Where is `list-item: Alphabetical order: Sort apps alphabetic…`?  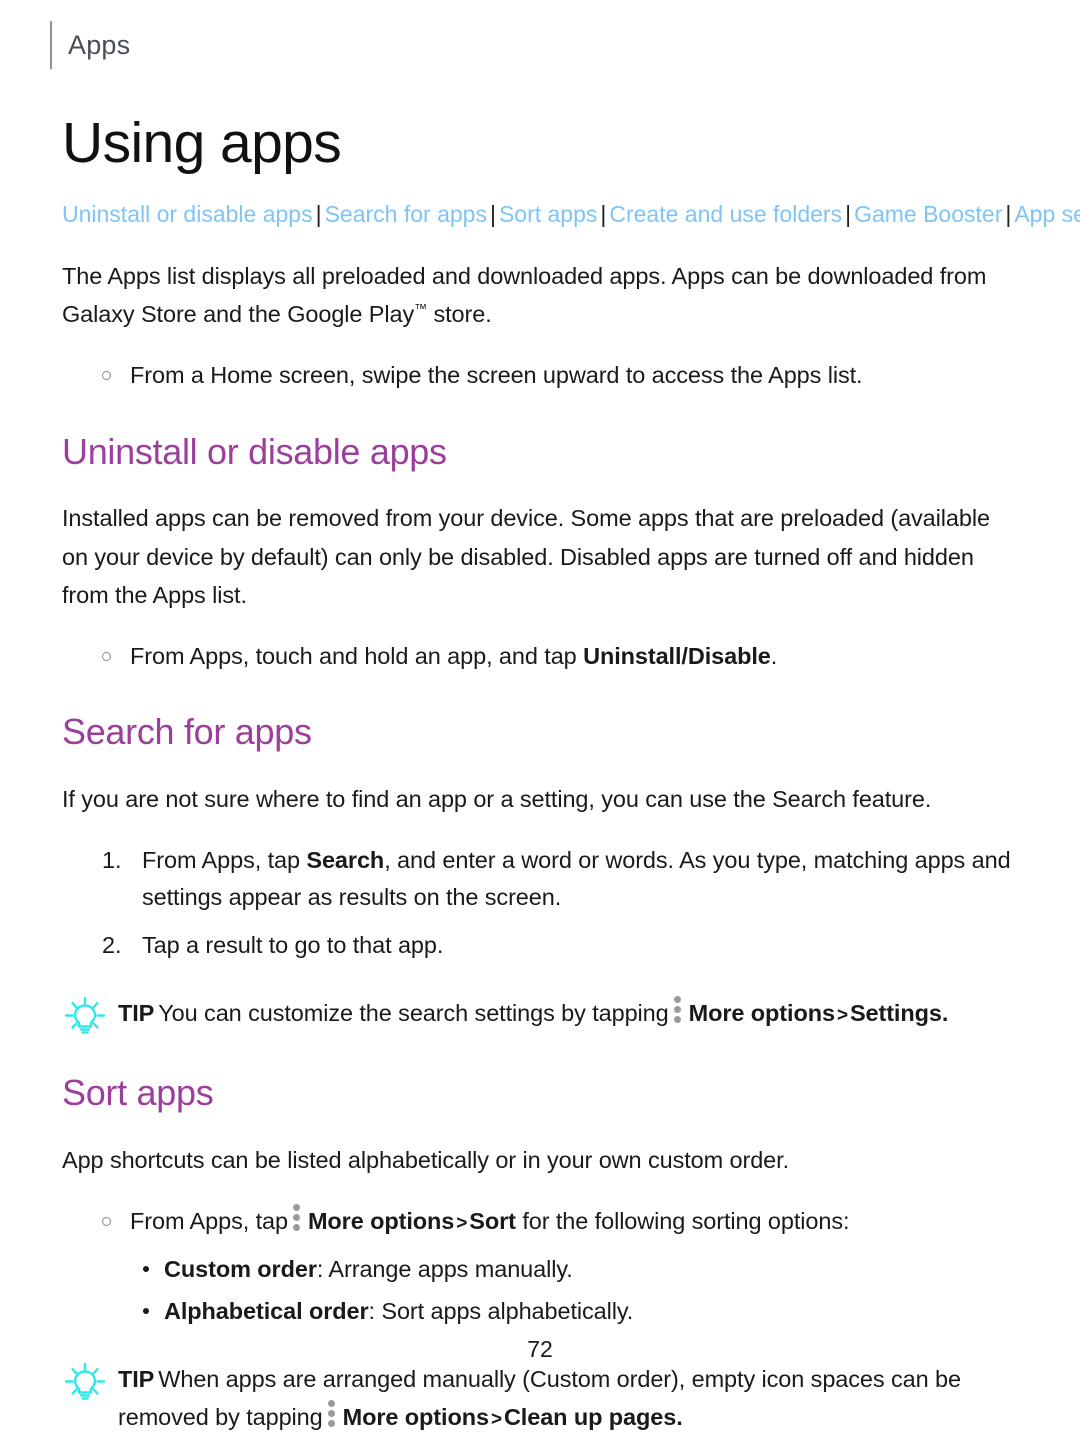
list-item: Alphabetical order: Sort apps alphabetic… is located at coordinates (579, 1311).